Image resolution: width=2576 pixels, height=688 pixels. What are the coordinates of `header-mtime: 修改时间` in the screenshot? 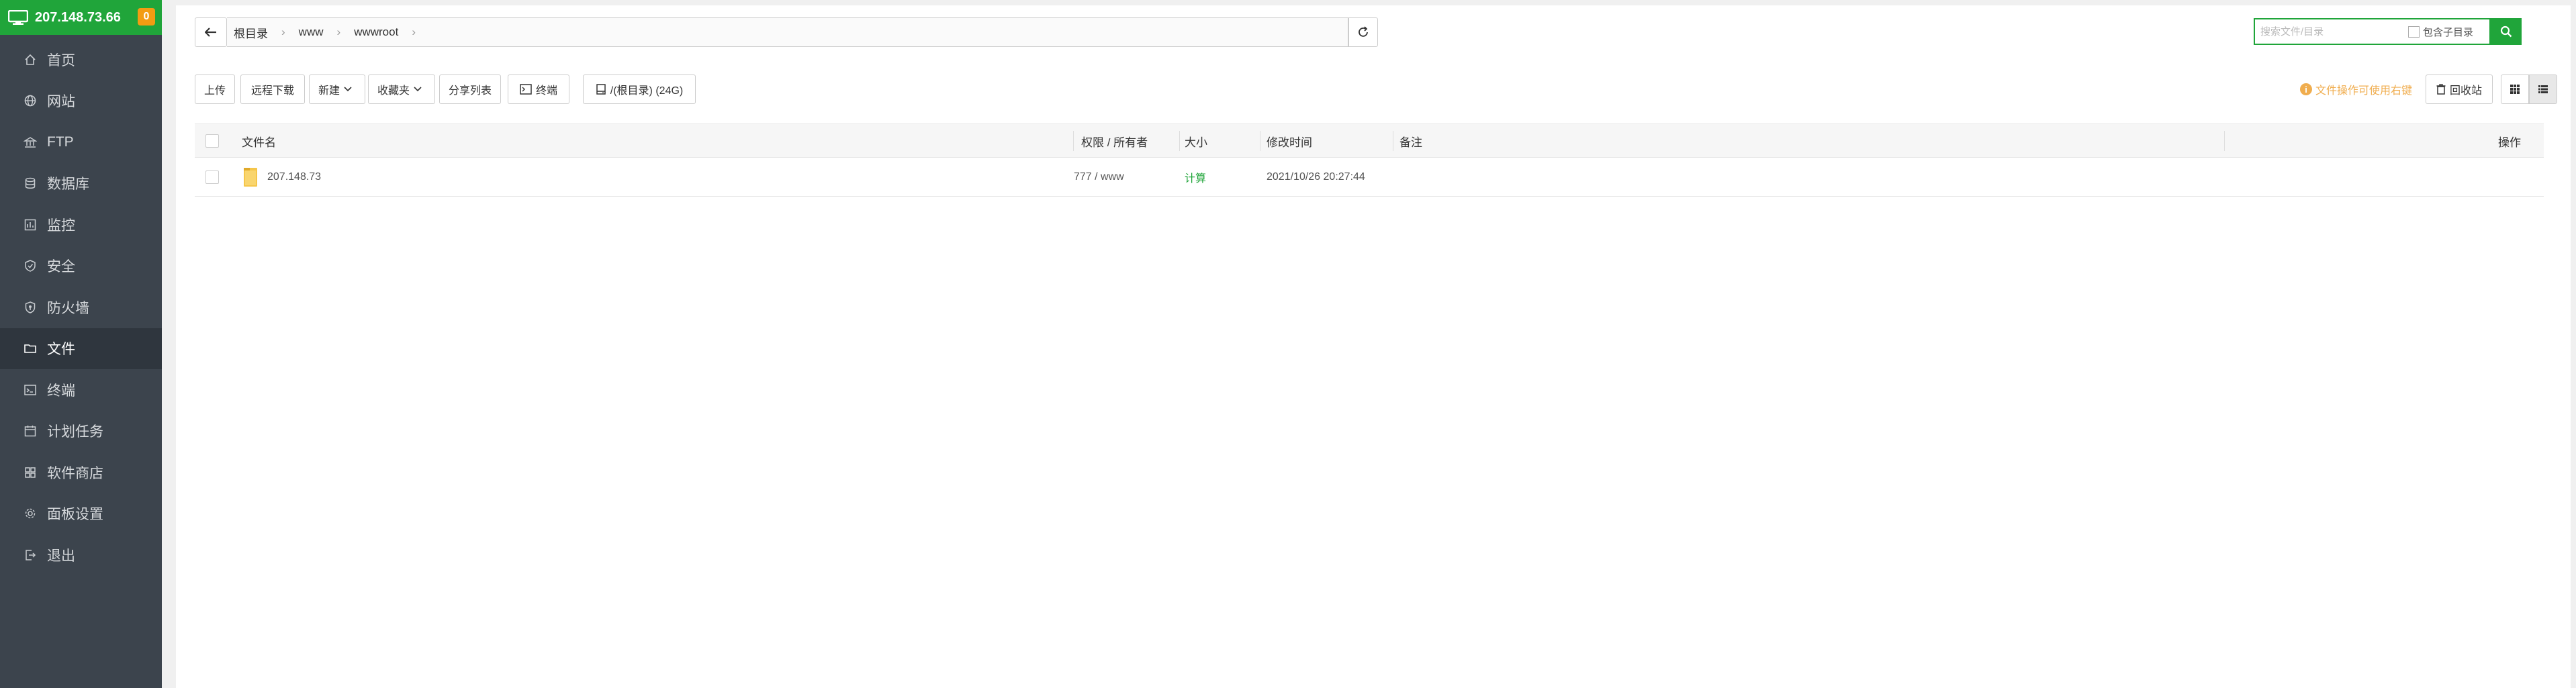 It's located at (1289, 141).